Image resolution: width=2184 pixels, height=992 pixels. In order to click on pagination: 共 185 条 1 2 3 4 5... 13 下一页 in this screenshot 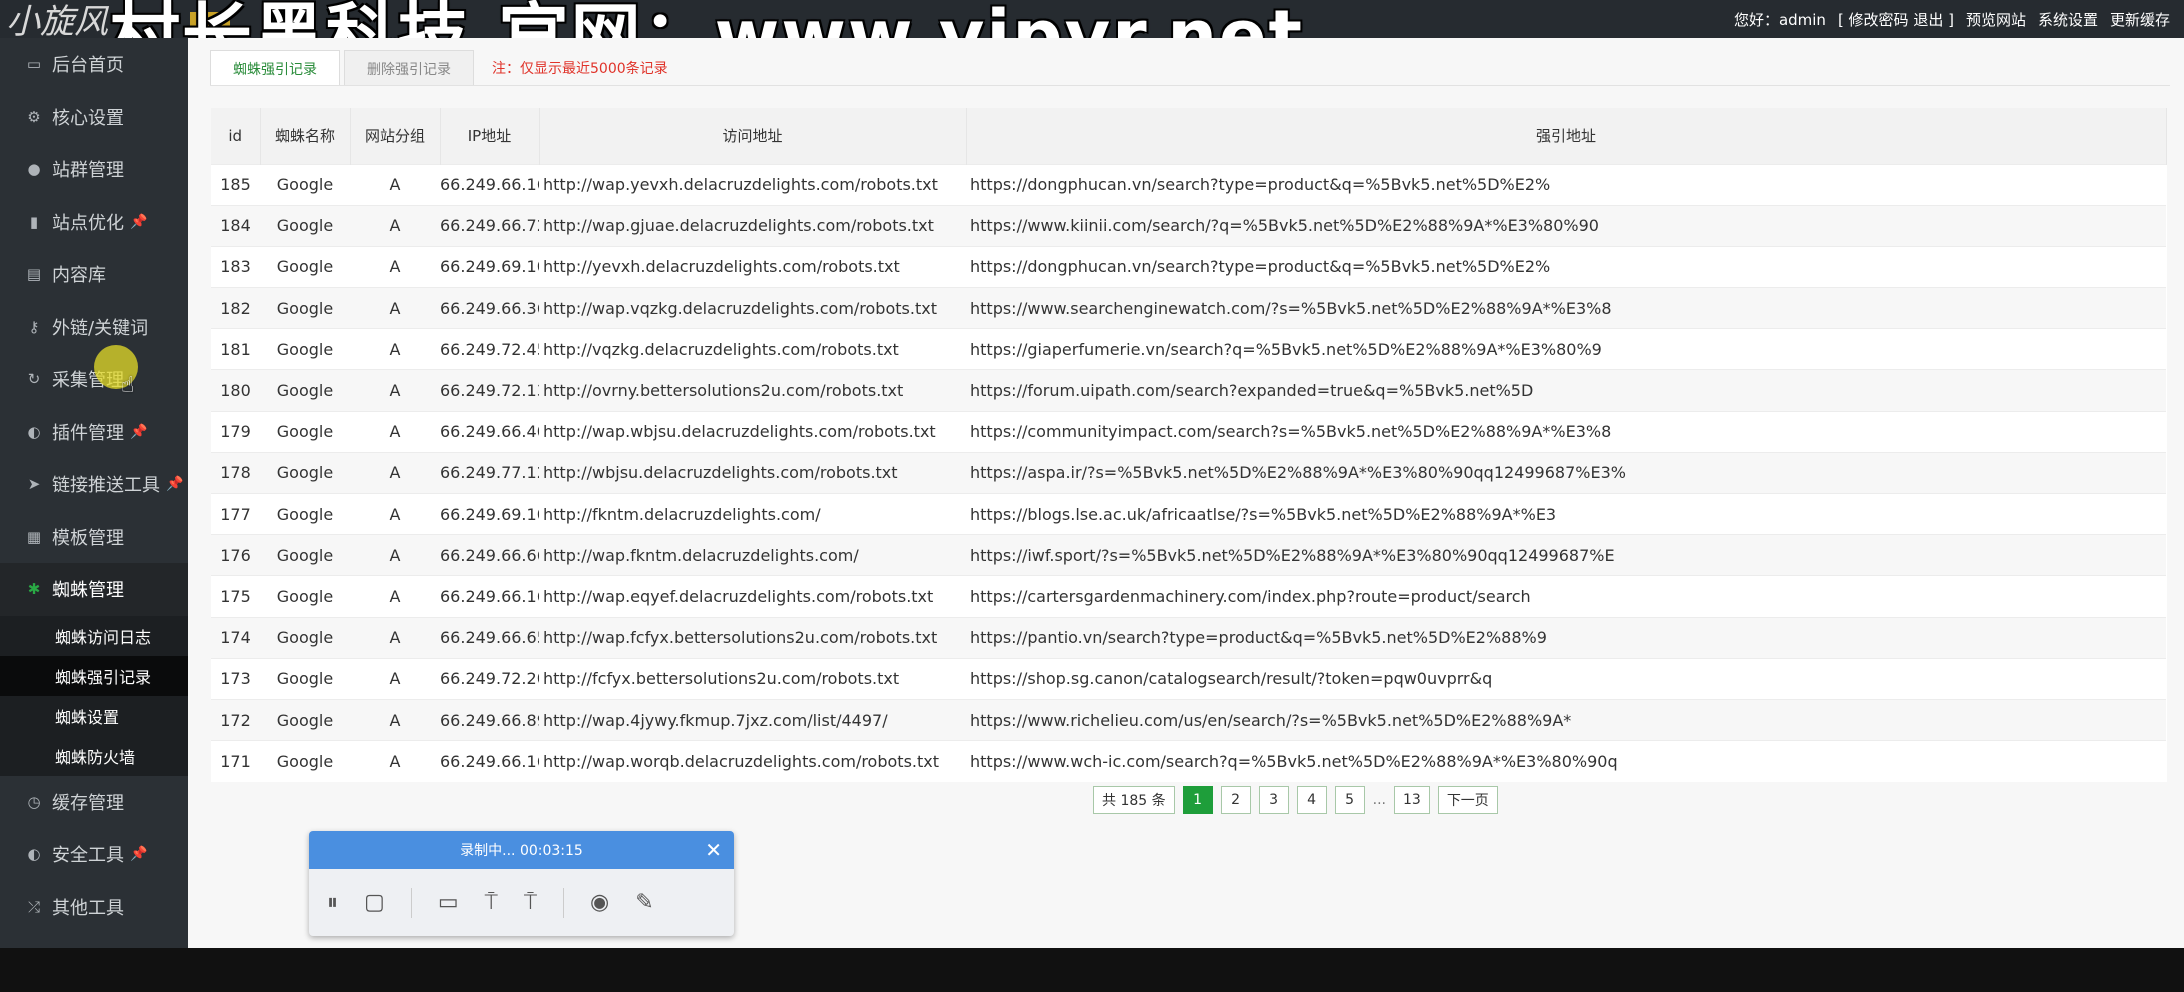, I will do `click(1295, 800)`.